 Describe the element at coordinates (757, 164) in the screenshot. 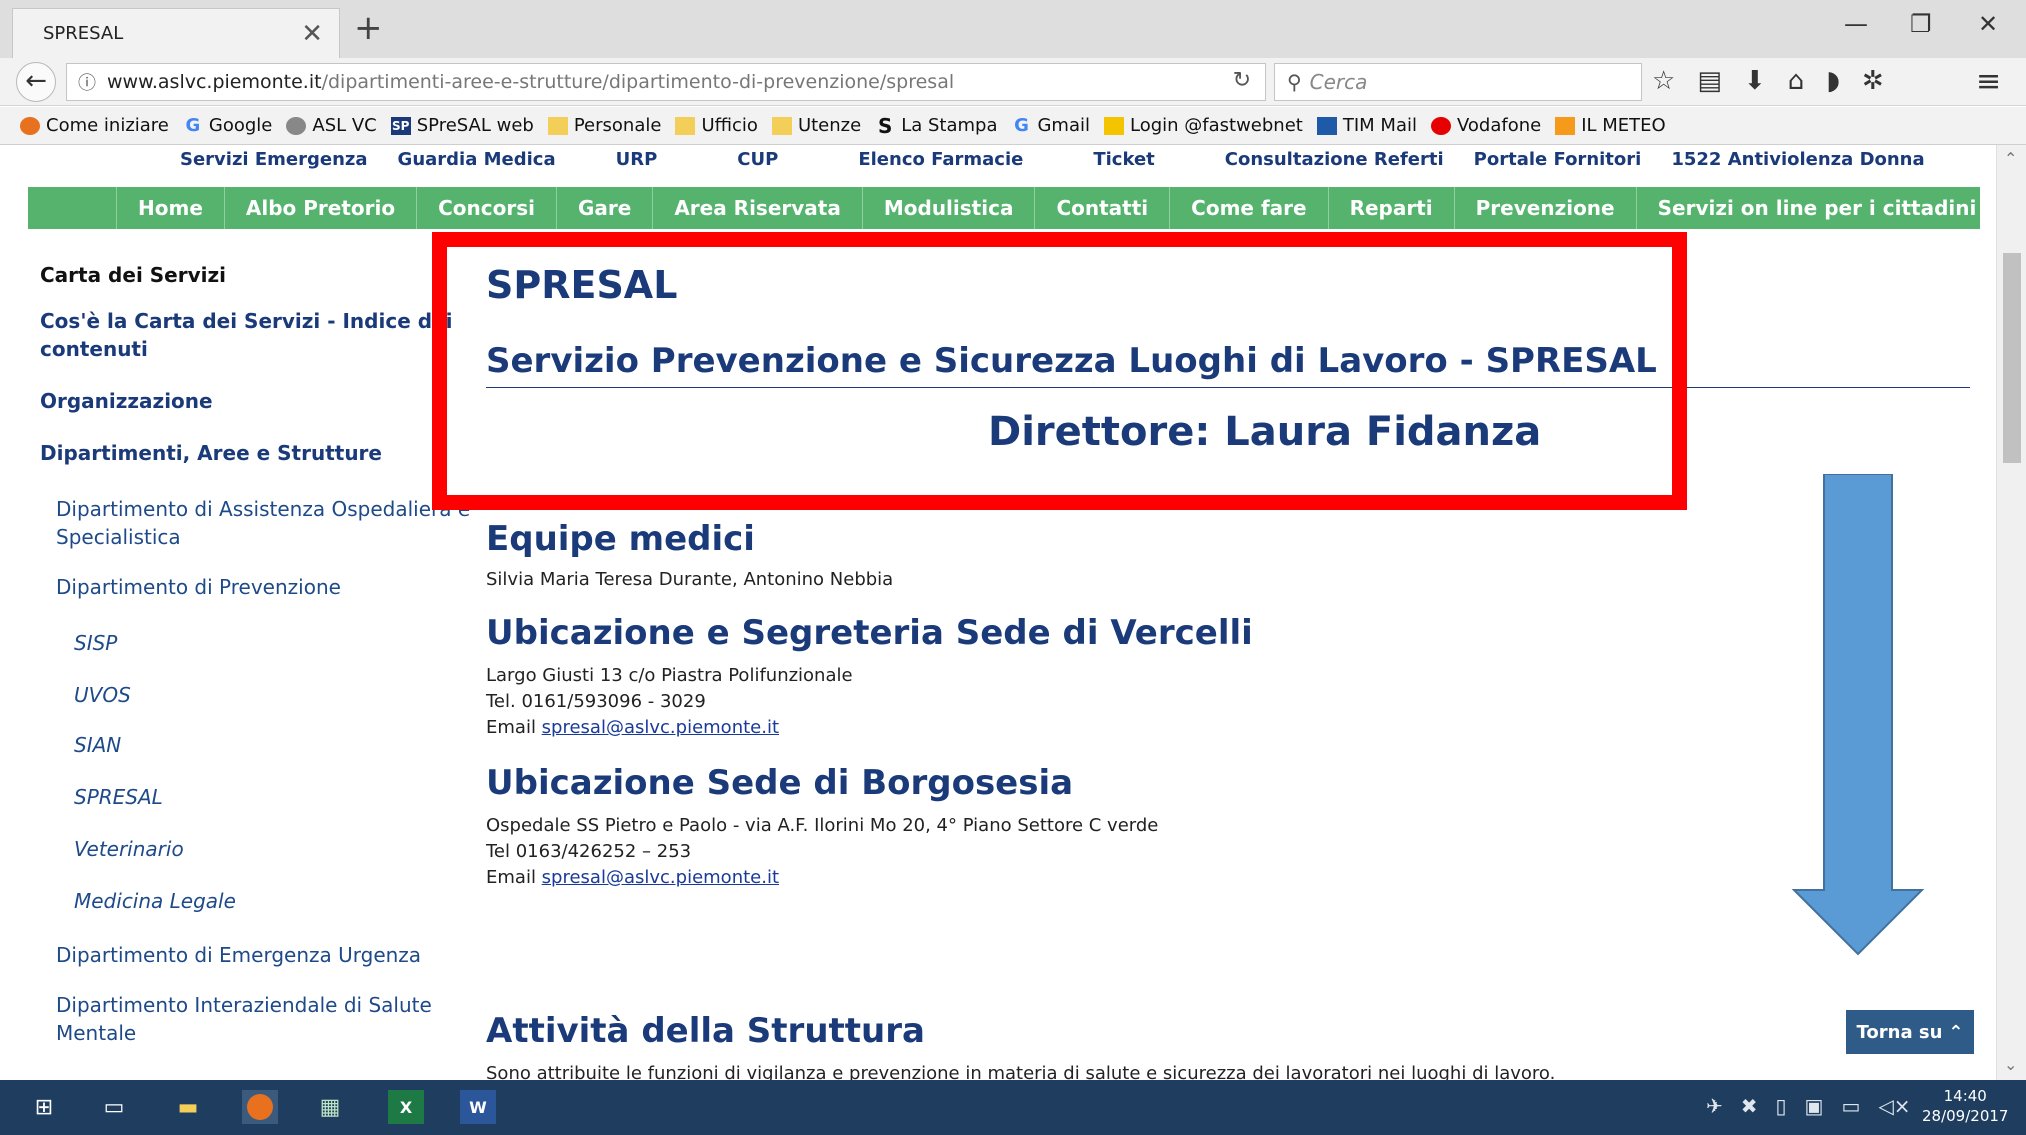

I see `quick-link: CUP` at that location.